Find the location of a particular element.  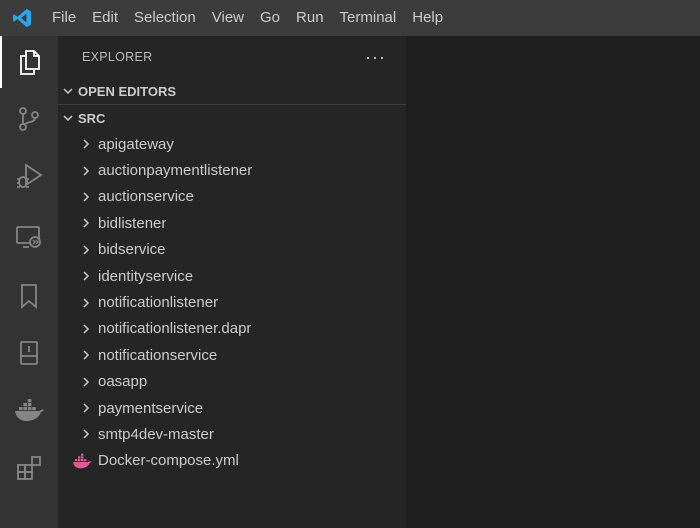

extensions-button is located at coordinates (29, 468).